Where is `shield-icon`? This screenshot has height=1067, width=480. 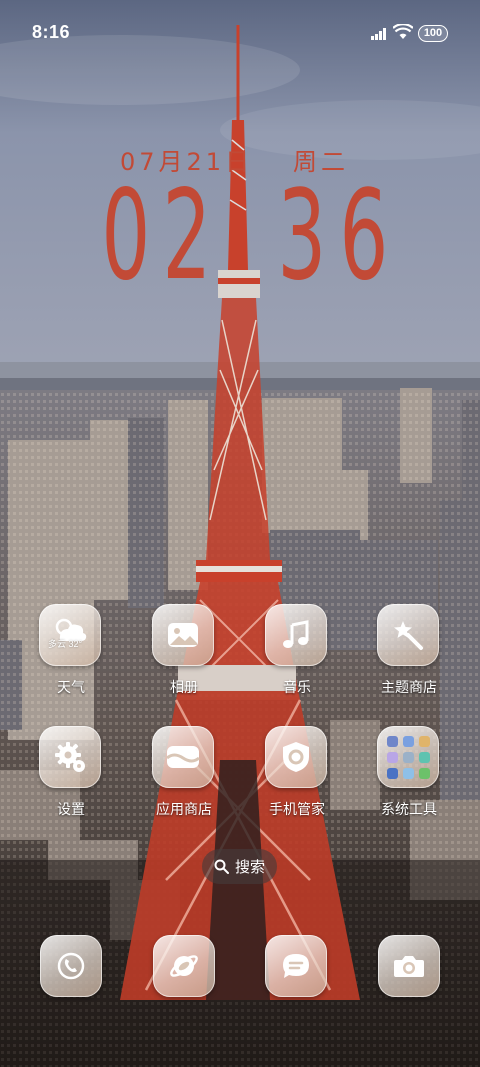 shield-icon is located at coordinates (296, 757).